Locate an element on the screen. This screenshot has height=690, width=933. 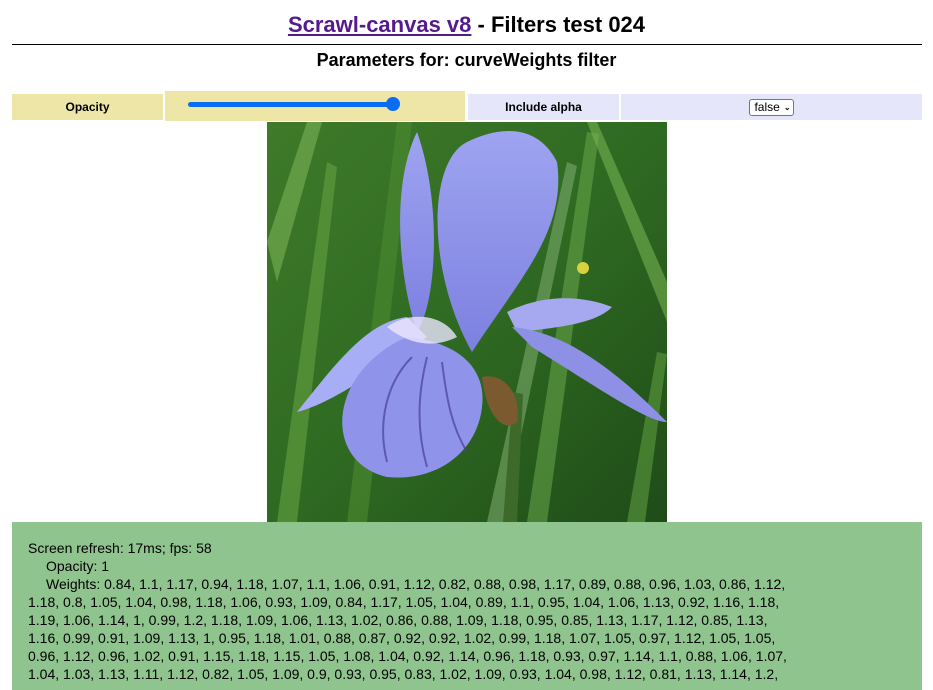
opacity-label: Opacity is located at coordinates (87, 107).